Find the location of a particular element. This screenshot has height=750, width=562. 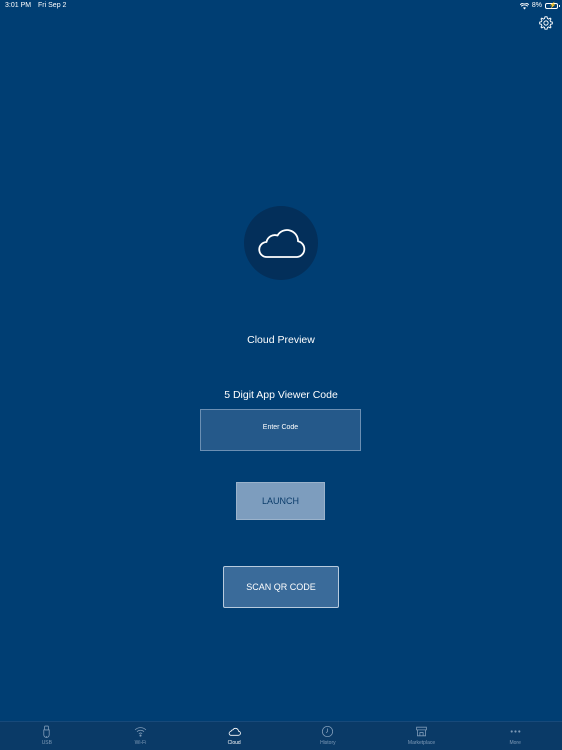

status-right: 8% ⚡ is located at coordinates (539, 6).